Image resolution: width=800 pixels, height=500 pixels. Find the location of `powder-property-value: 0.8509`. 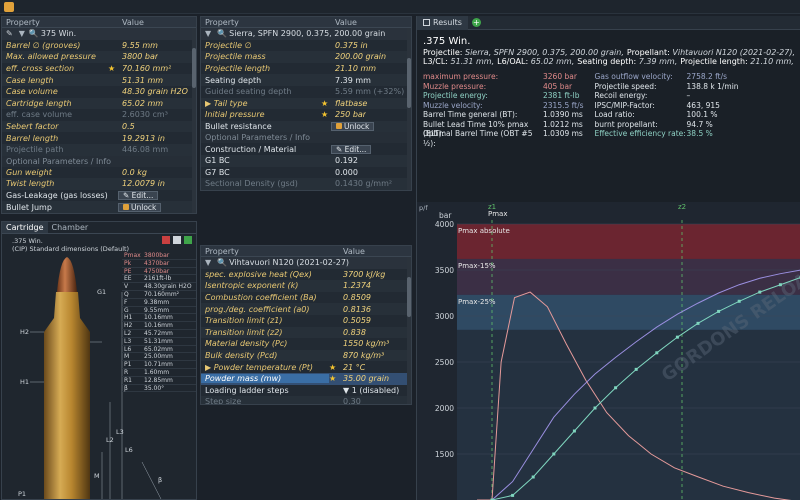

powder-property-value: 0.8509 is located at coordinates (355, 297).